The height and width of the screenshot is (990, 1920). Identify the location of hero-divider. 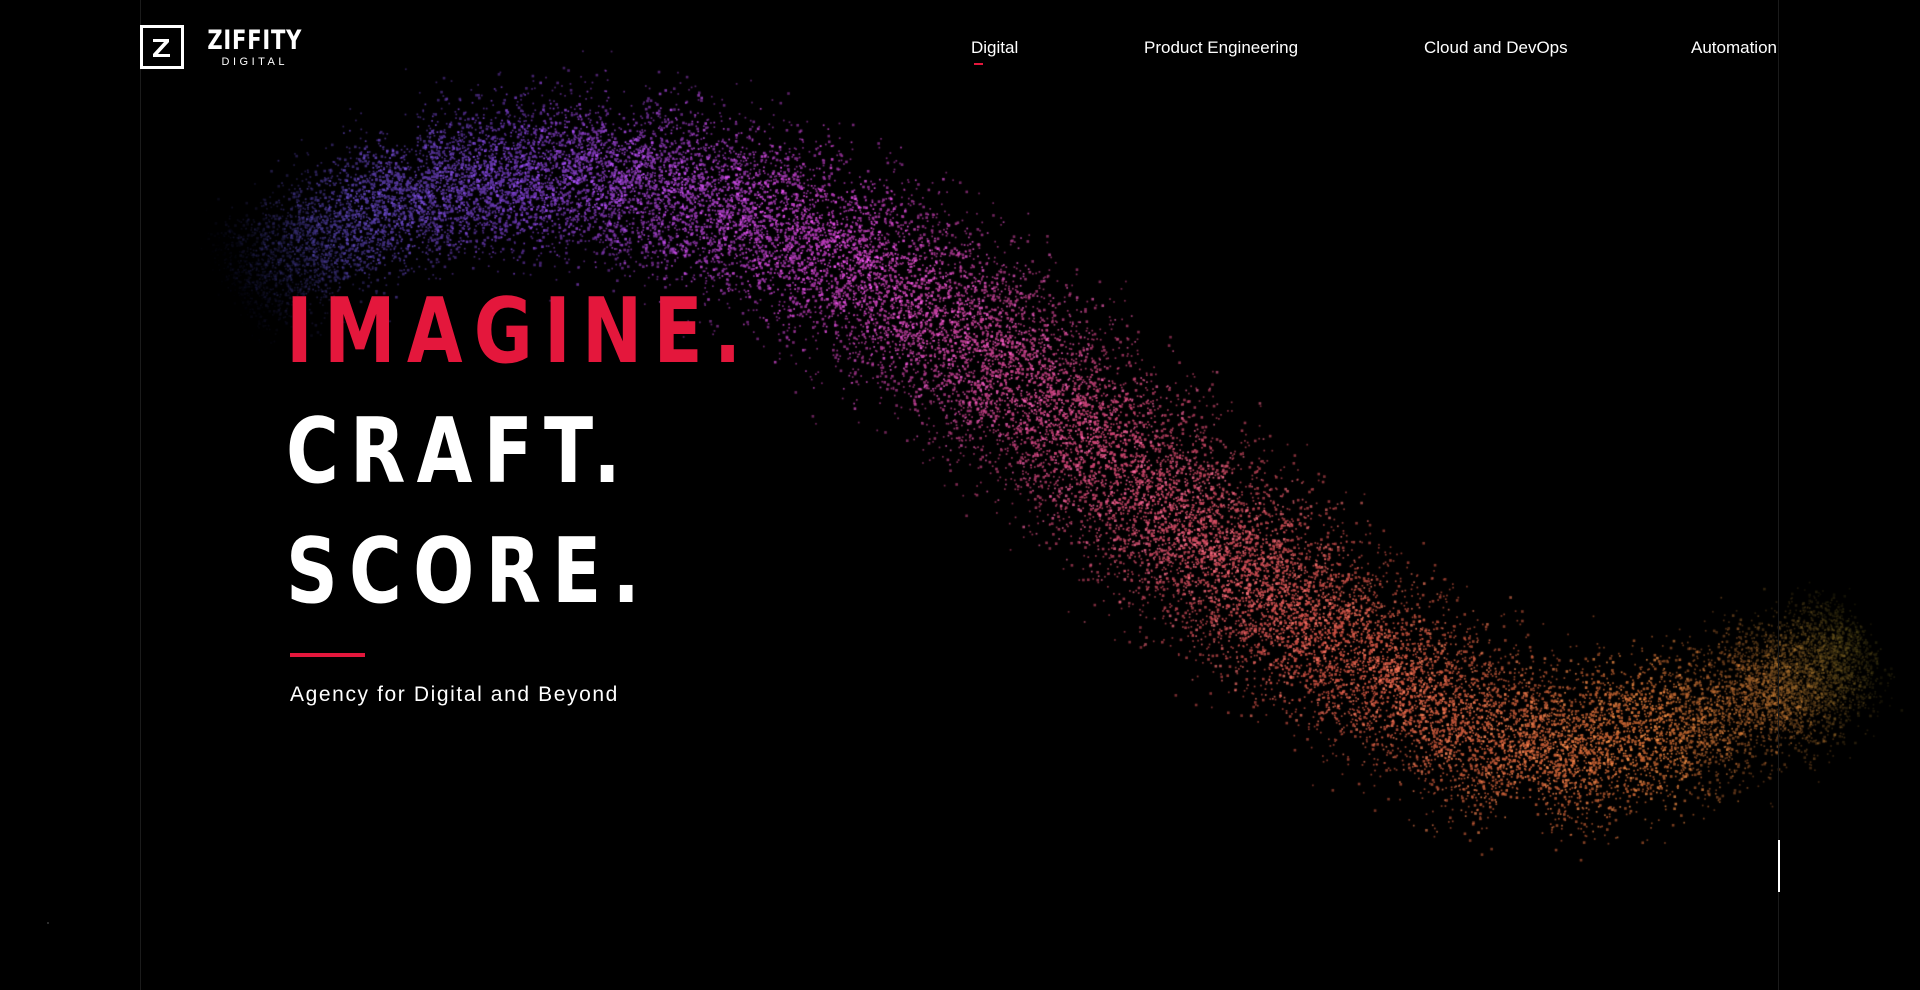
(327, 655).